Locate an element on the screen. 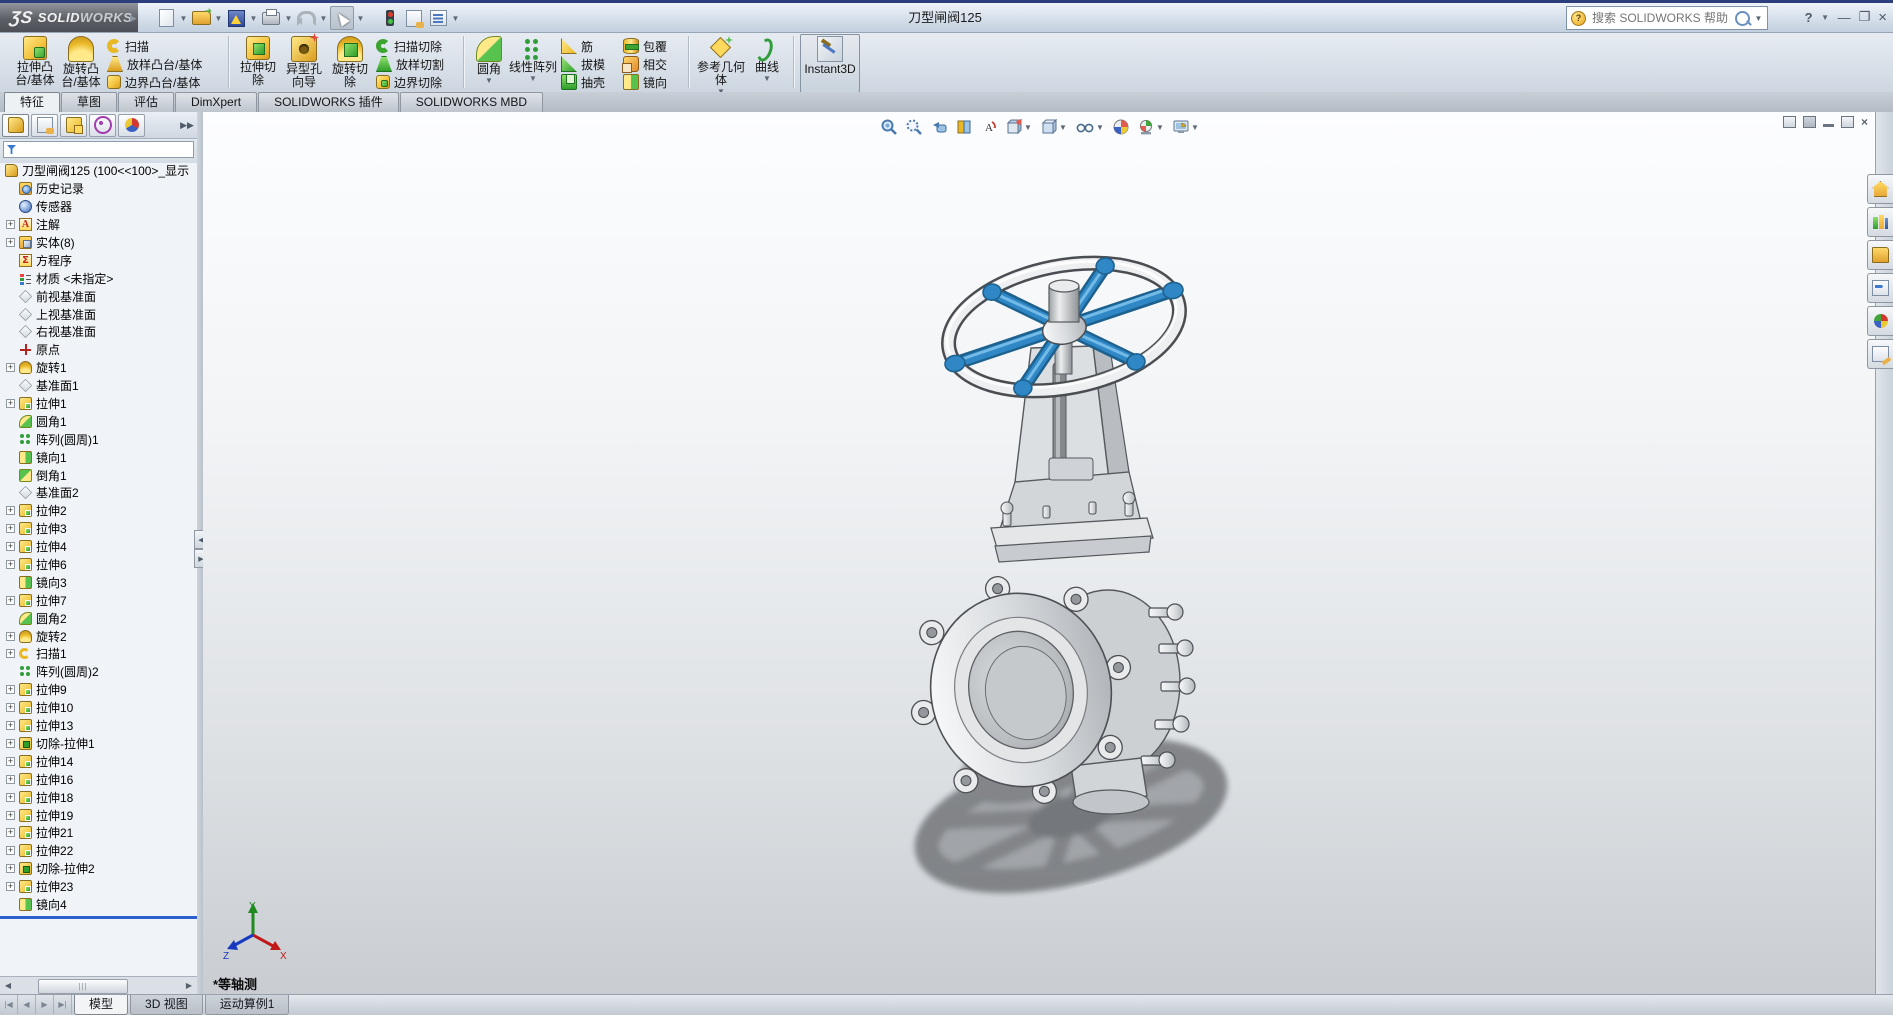 The width and height of the screenshot is (1893, 1015). doc-cascade-icon is located at coordinates (1809, 122).